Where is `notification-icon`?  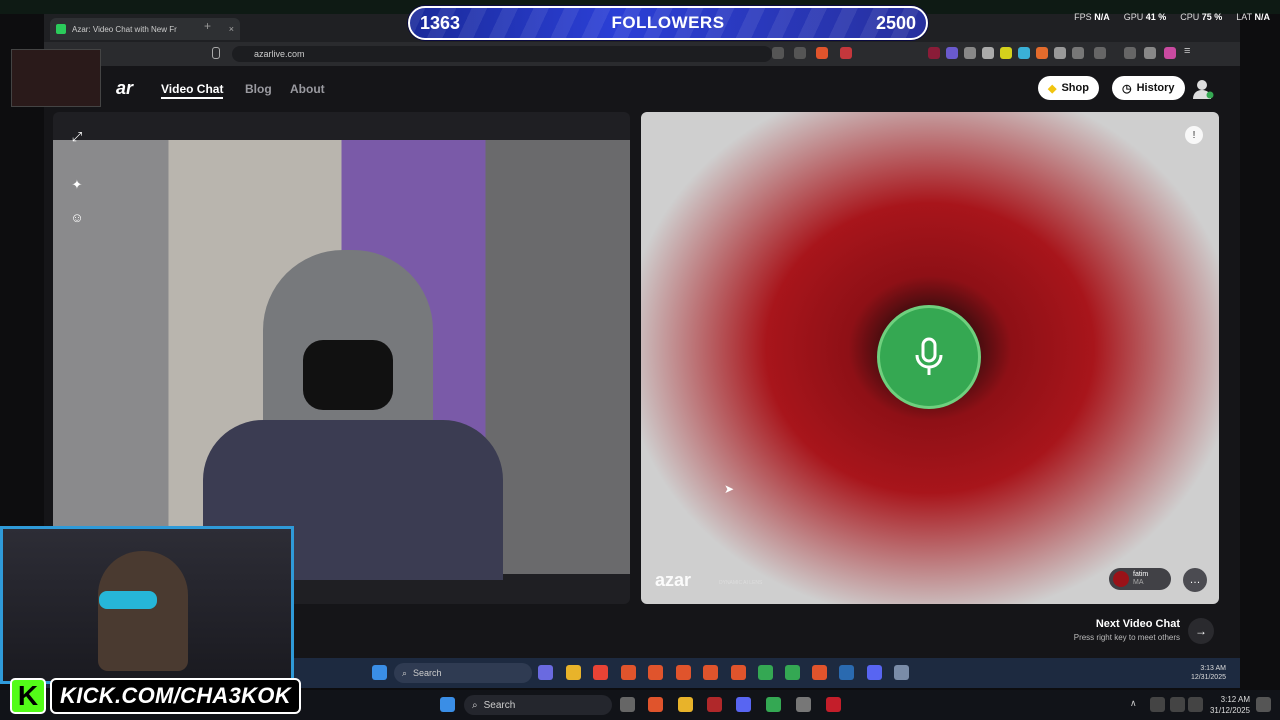 notification-icon is located at coordinates (1263, 704).